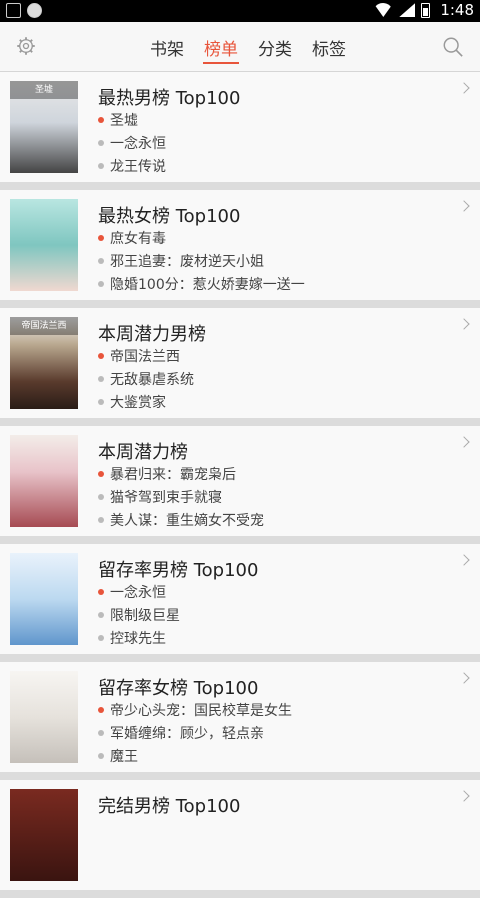  Describe the element at coordinates (145, 357) in the screenshot. I see `book-name: 帝国法兰西` at that location.